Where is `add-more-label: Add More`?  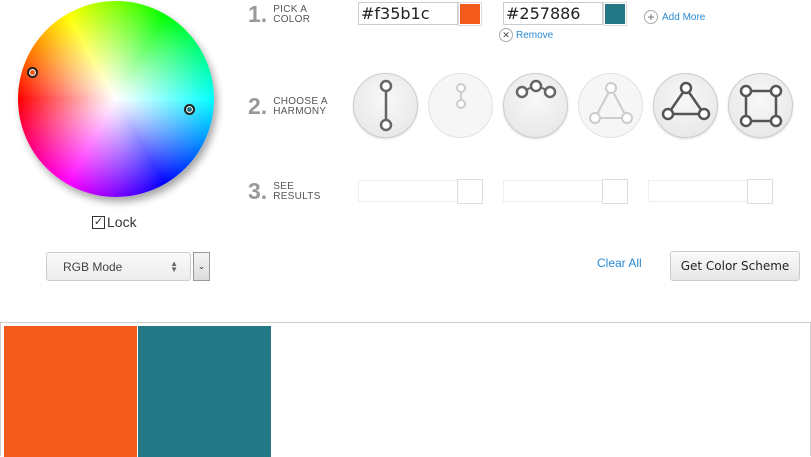
add-more-label: Add More is located at coordinates (684, 17).